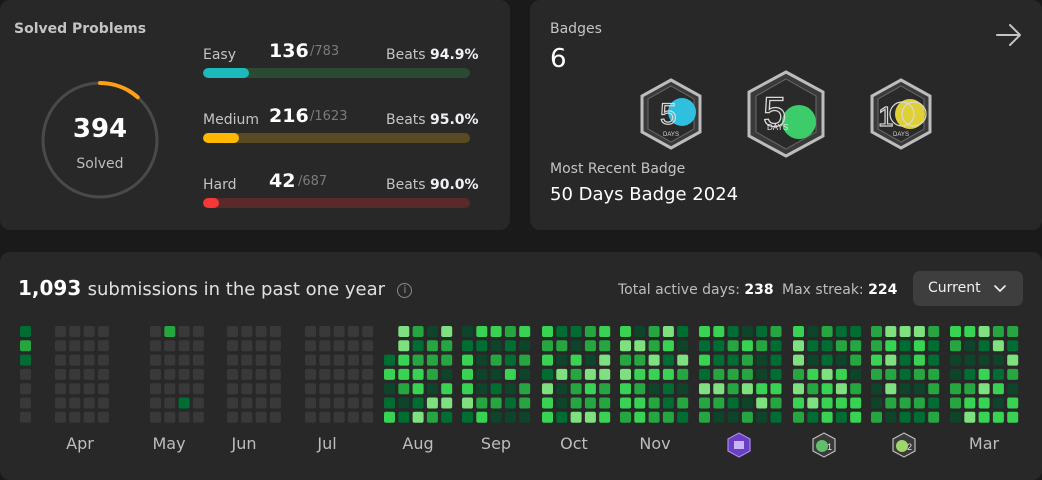 This screenshot has width=1042, height=480. I want to click on chevron-down-icon, so click(1000, 288).